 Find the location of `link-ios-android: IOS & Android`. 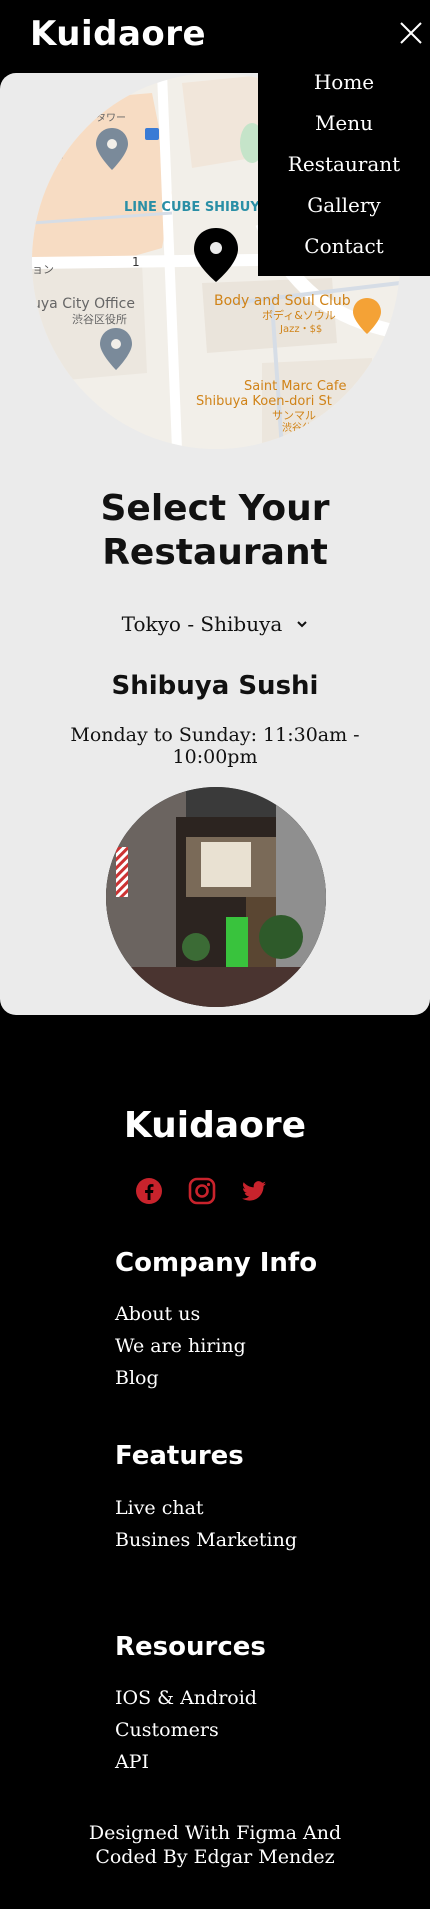

link-ios-android: IOS & Android is located at coordinates (186, 1698).